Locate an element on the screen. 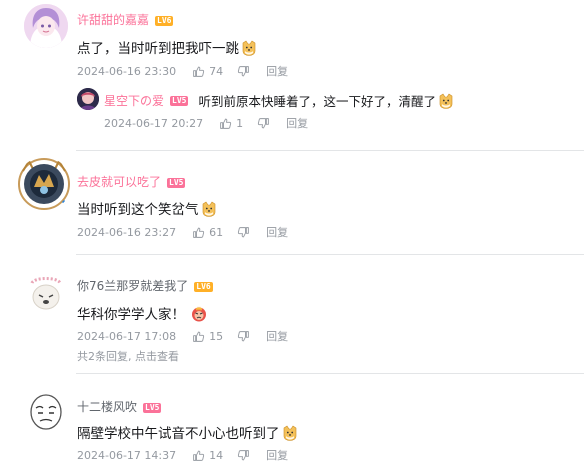  angry-emoji-icon is located at coordinates (199, 314).